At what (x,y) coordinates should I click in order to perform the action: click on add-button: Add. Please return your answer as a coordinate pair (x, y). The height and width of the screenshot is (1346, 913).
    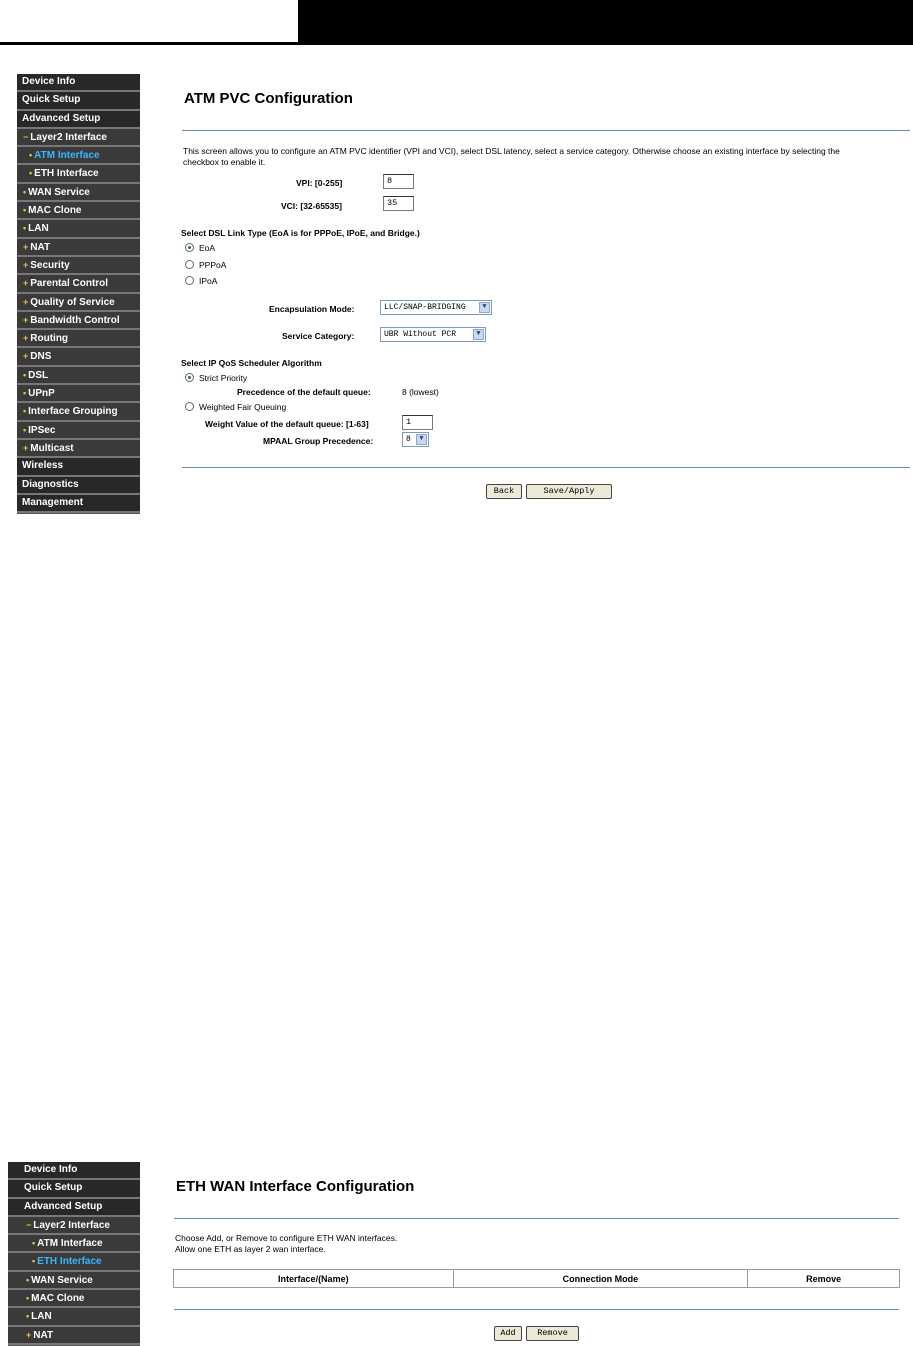
    Looking at the image, I should click on (508, 1333).